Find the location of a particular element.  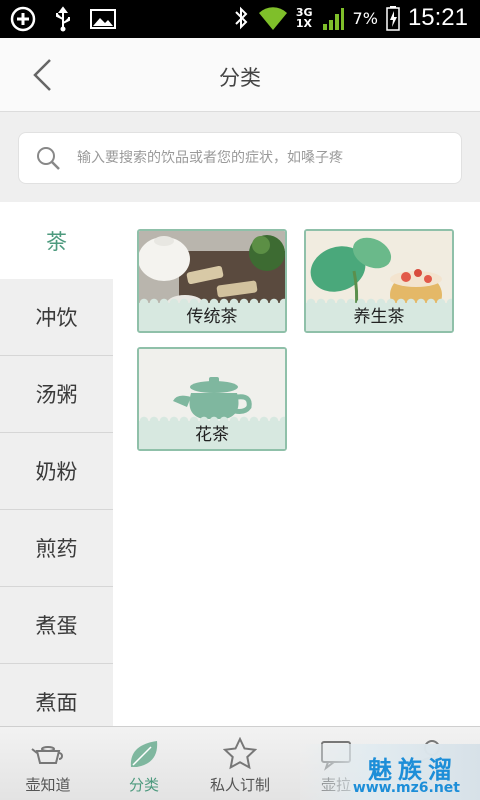

add-circle-icon is located at coordinates (23, 19).